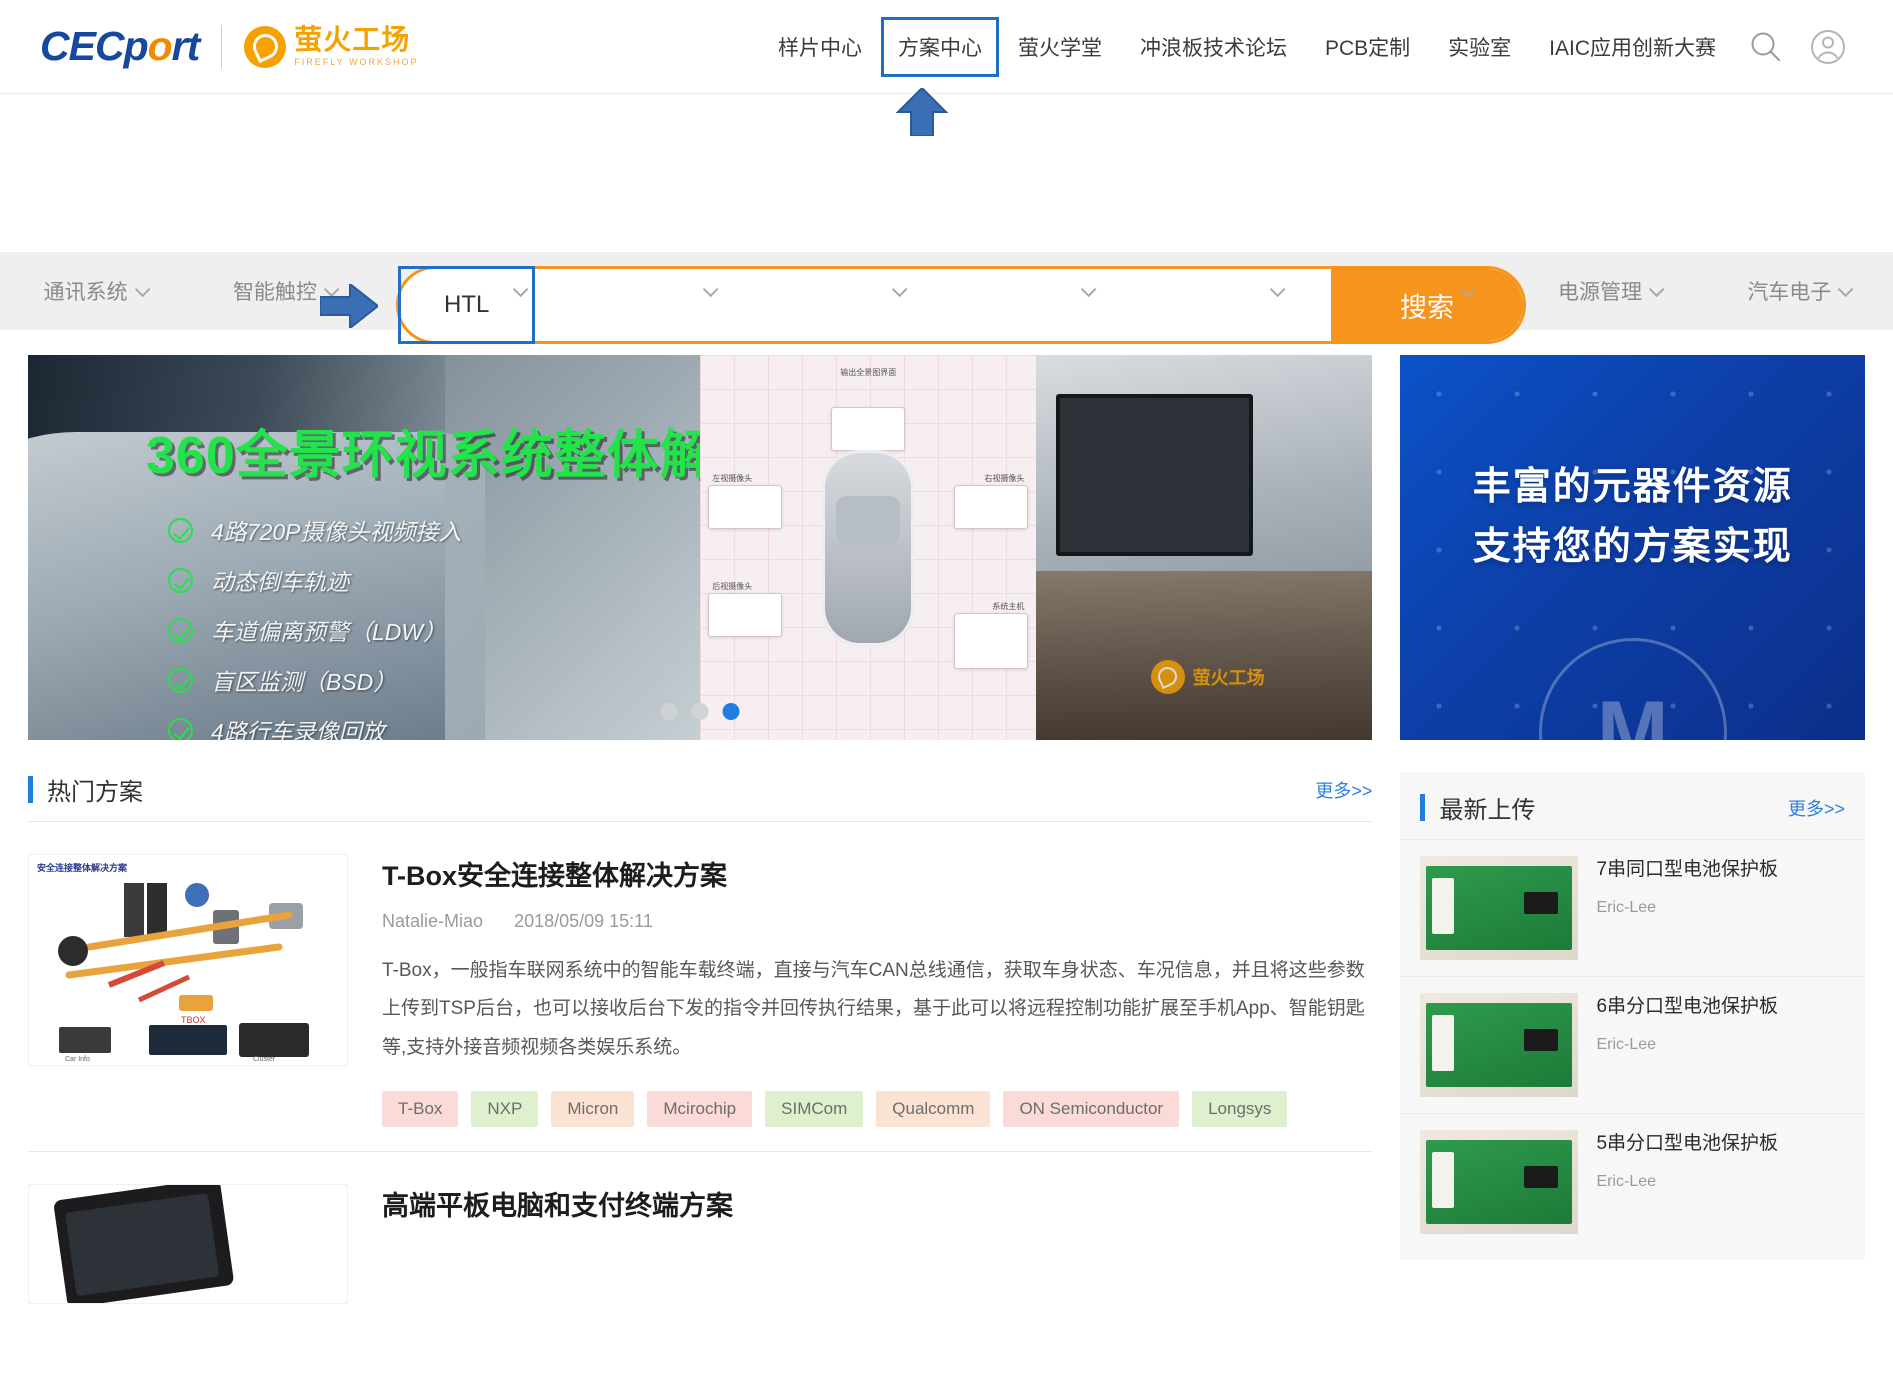 The image size is (1893, 1391). I want to click on search-input: HTL, so click(865, 305).